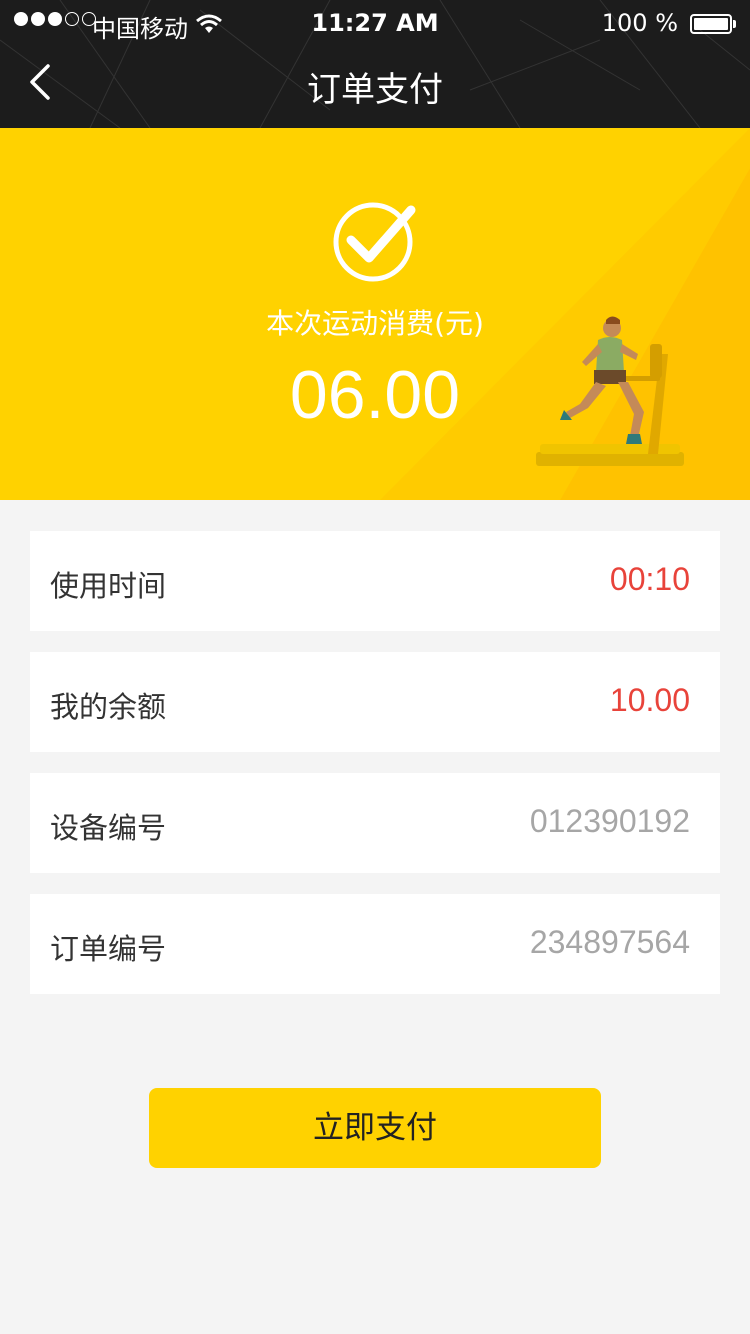 The width and height of the screenshot is (750, 1334). I want to click on row-usage-time: 使用时间 00:10, so click(375, 581).